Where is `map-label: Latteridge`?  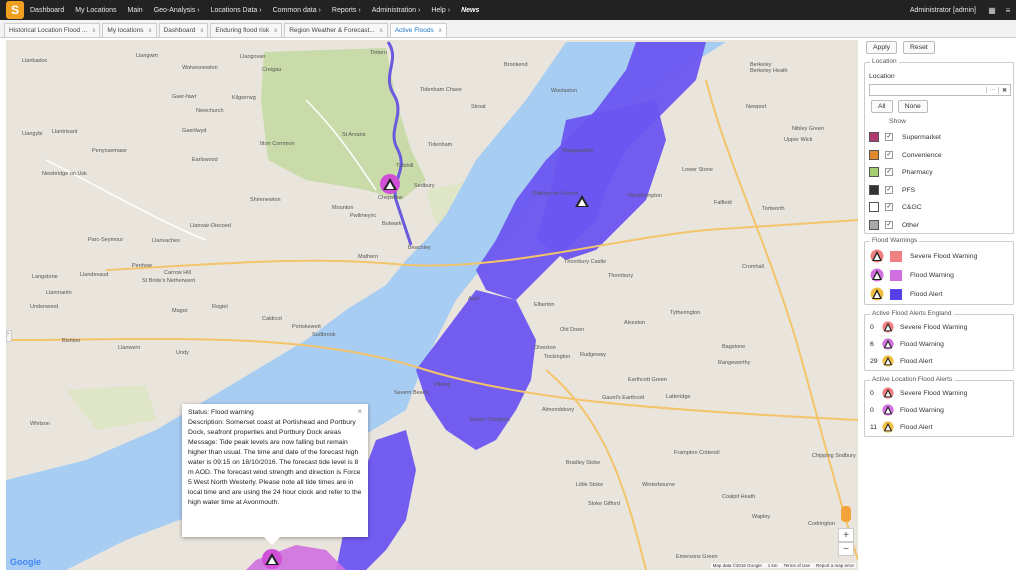 map-label: Latteridge is located at coordinates (678, 397).